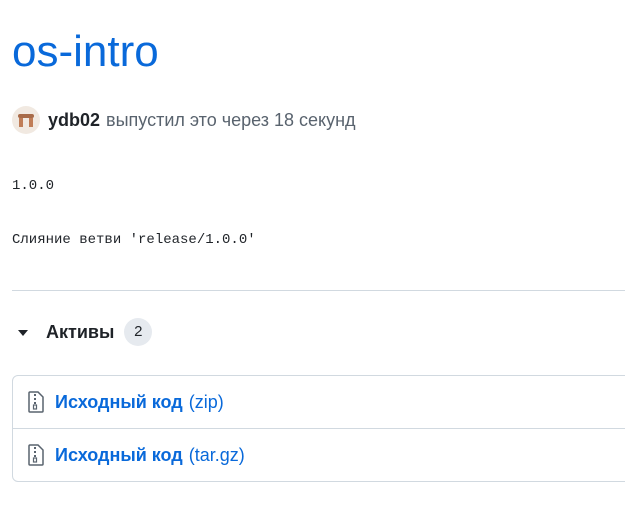 This screenshot has height=519, width=625. Describe the element at coordinates (217, 455) in the screenshot. I see `asset-ext-targz: (tar.gz)` at that location.